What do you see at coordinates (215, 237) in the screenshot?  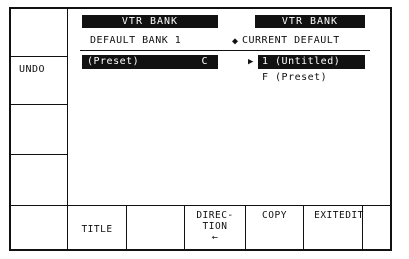 I see `direction-arrow-icon: ←` at bounding box center [215, 237].